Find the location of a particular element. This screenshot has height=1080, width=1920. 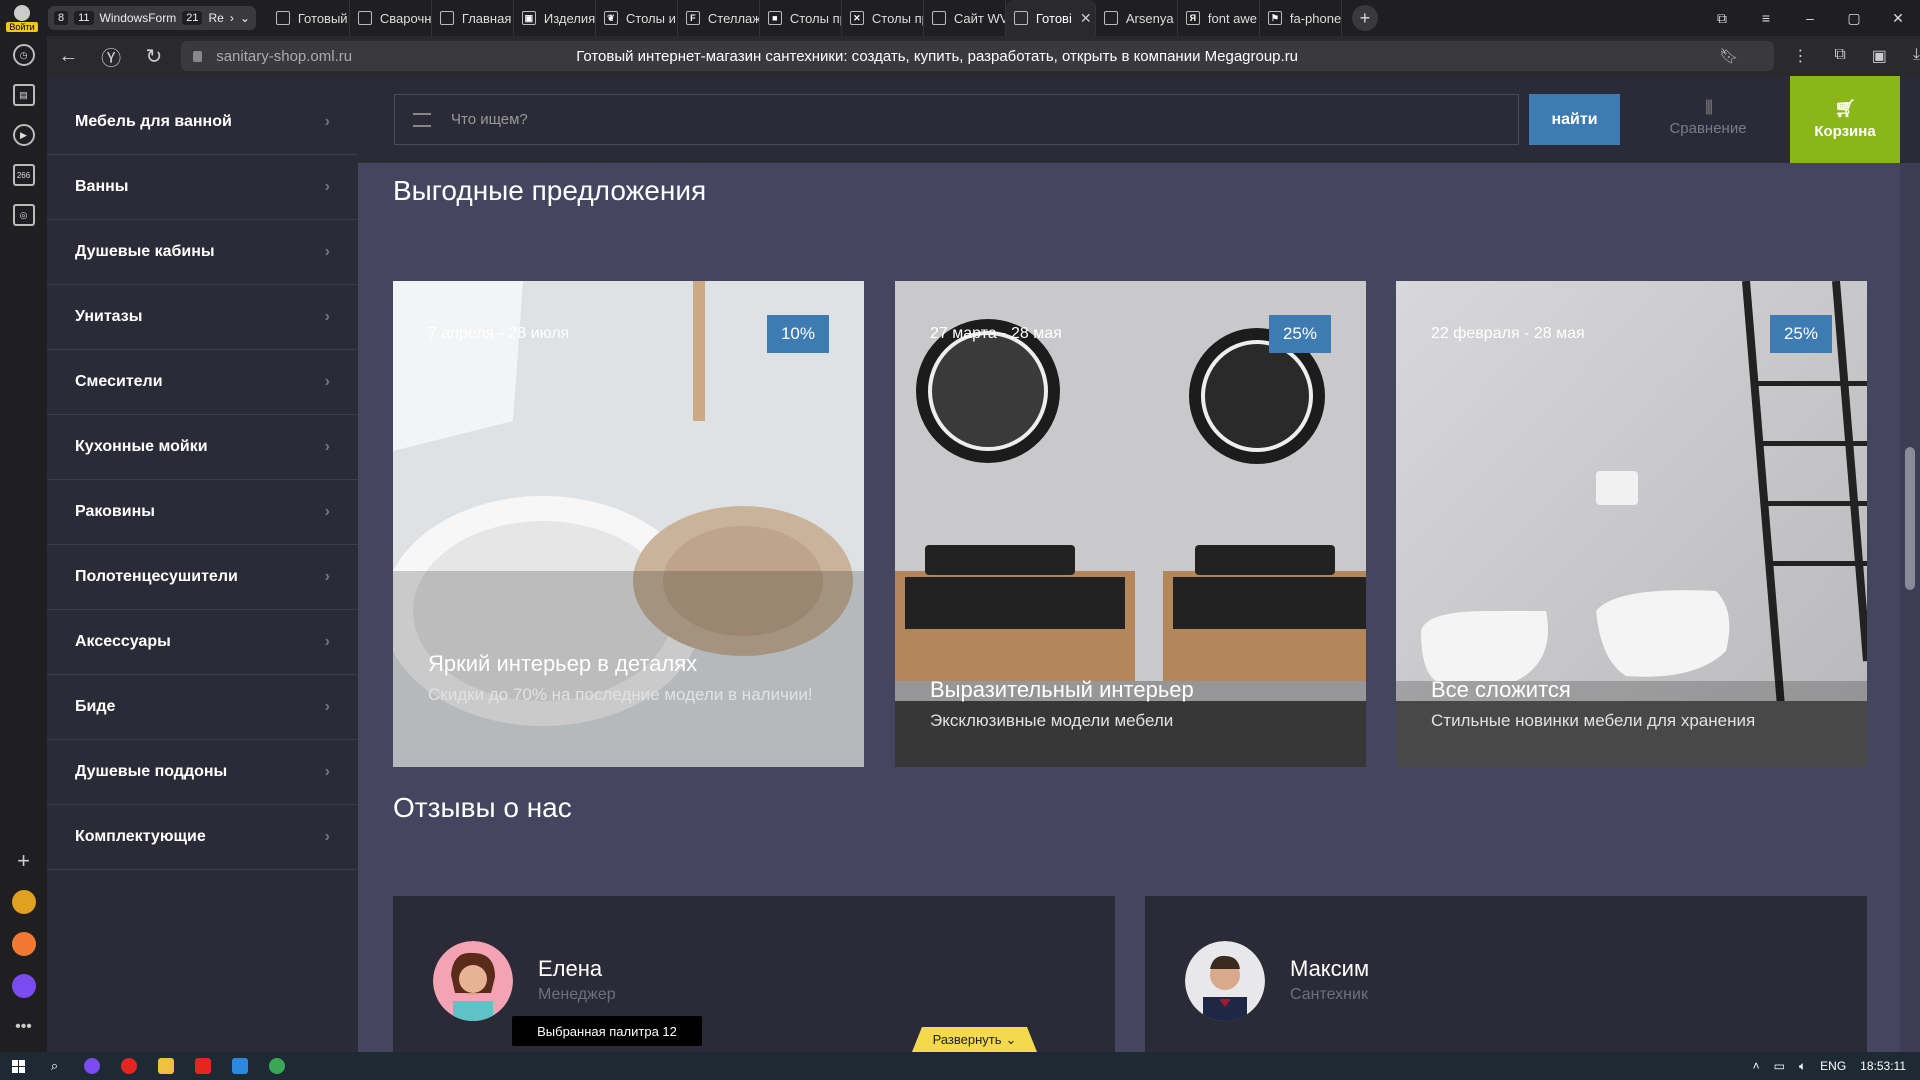

alice-icon is located at coordinates (23, 986).